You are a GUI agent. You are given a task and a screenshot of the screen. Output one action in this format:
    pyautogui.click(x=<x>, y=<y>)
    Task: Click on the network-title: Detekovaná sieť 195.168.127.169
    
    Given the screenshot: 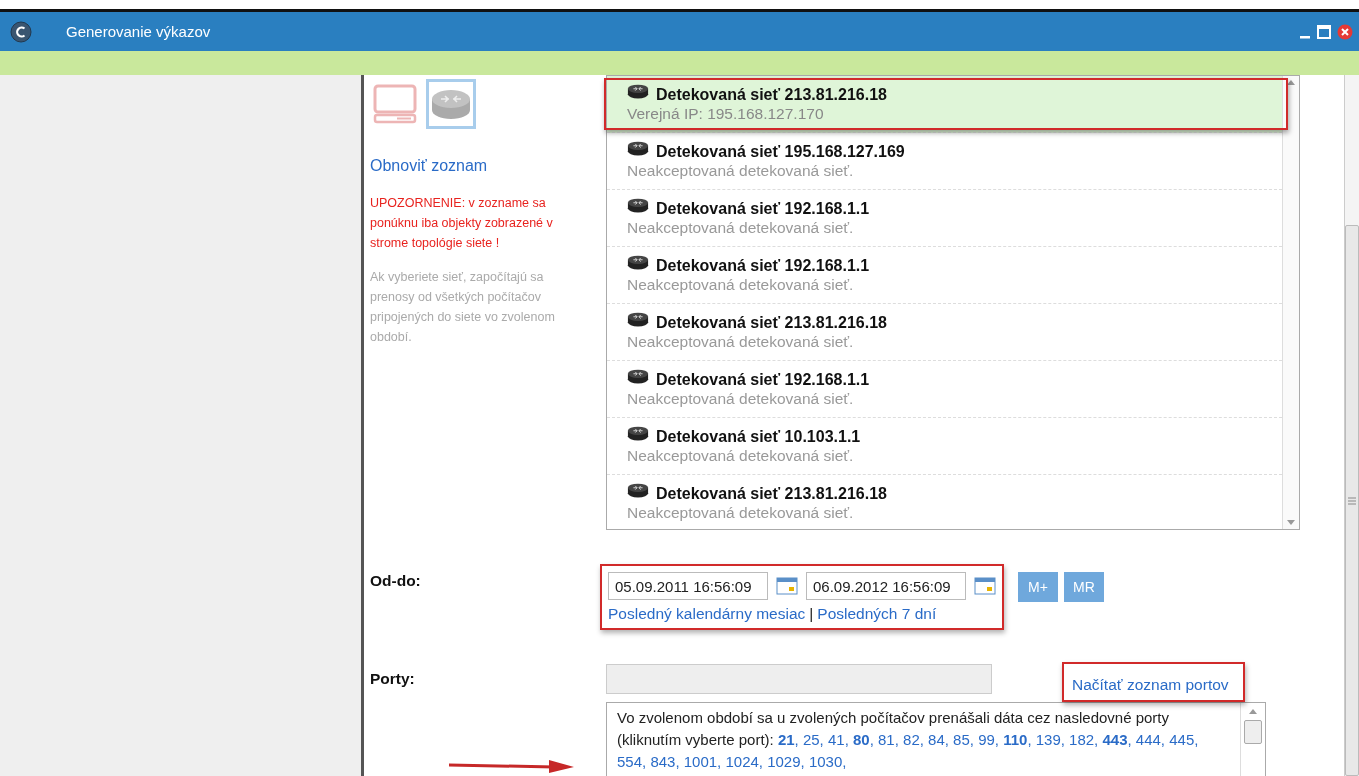 What is the action you would take?
    pyautogui.click(x=780, y=152)
    